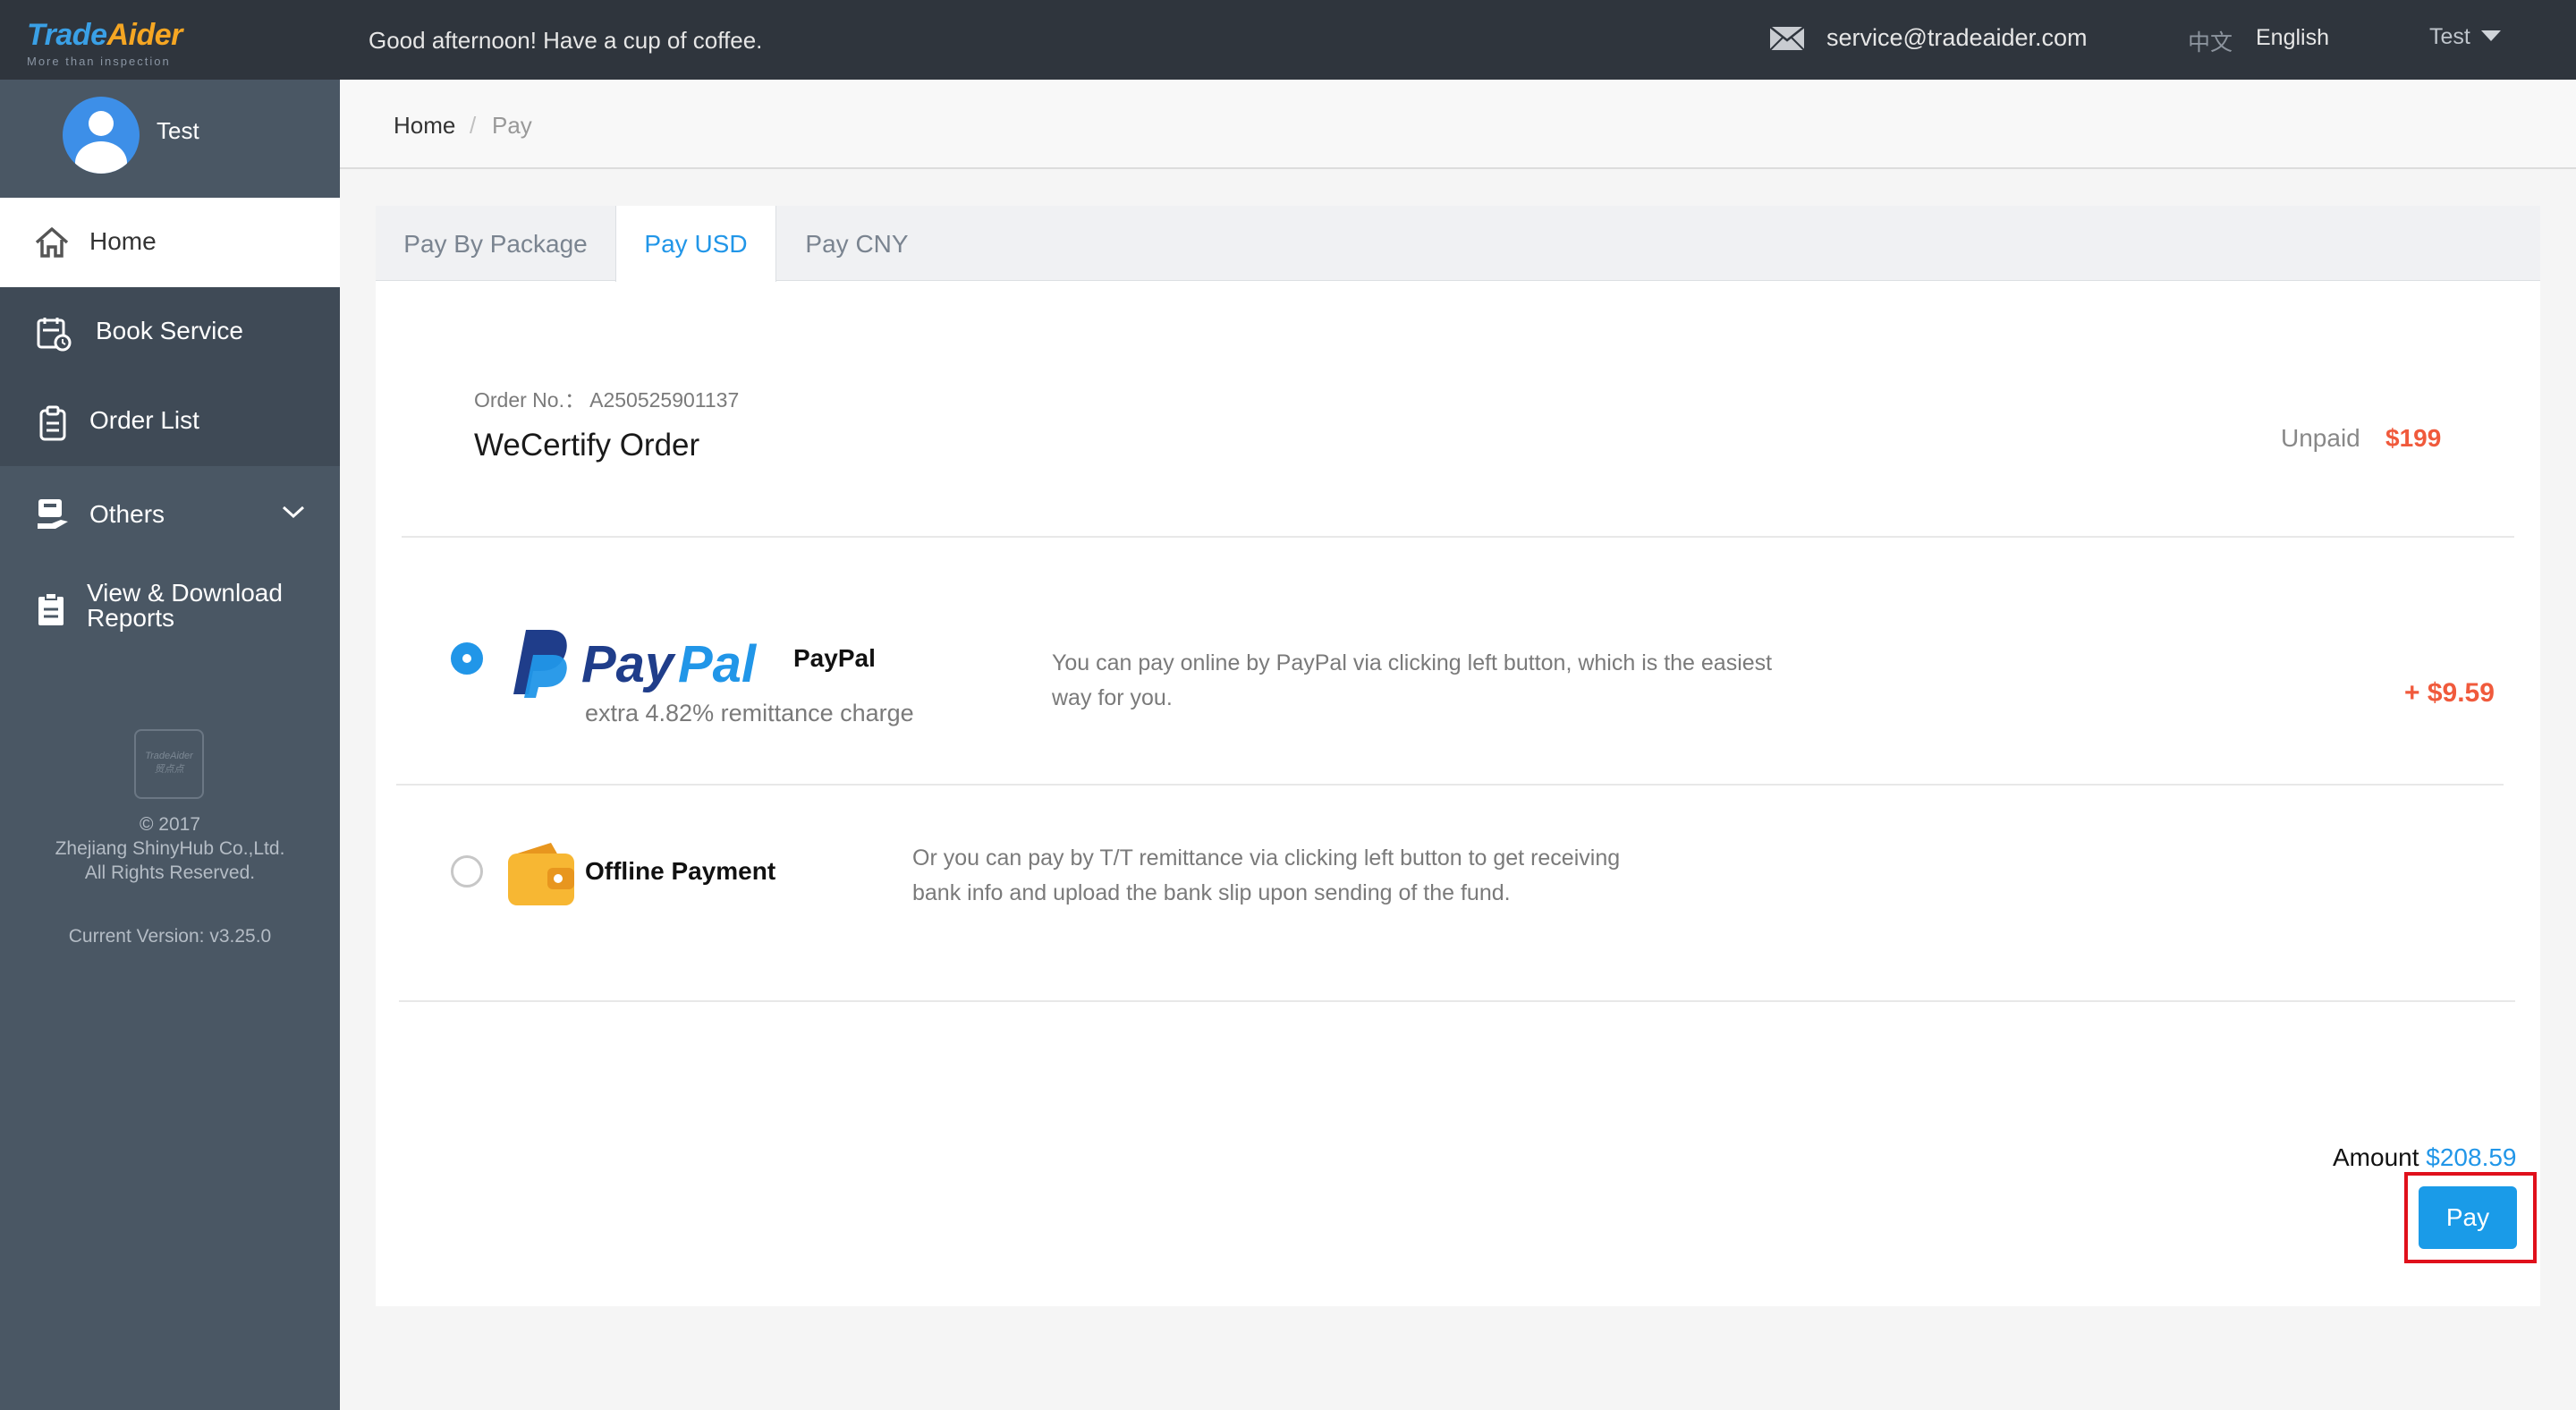 The height and width of the screenshot is (1410, 2576). What do you see at coordinates (834, 658) in the screenshot?
I see `paypal-name: PayPal` at bounding box center [834, 658].